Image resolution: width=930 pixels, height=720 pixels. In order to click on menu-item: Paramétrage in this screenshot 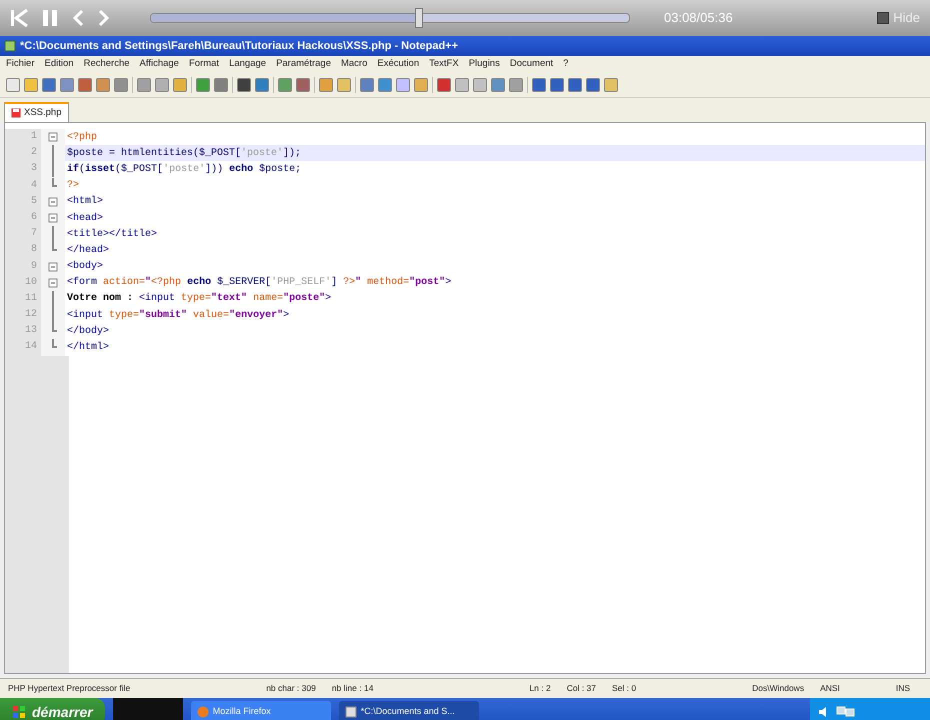, I will do `click(303, 64)`.